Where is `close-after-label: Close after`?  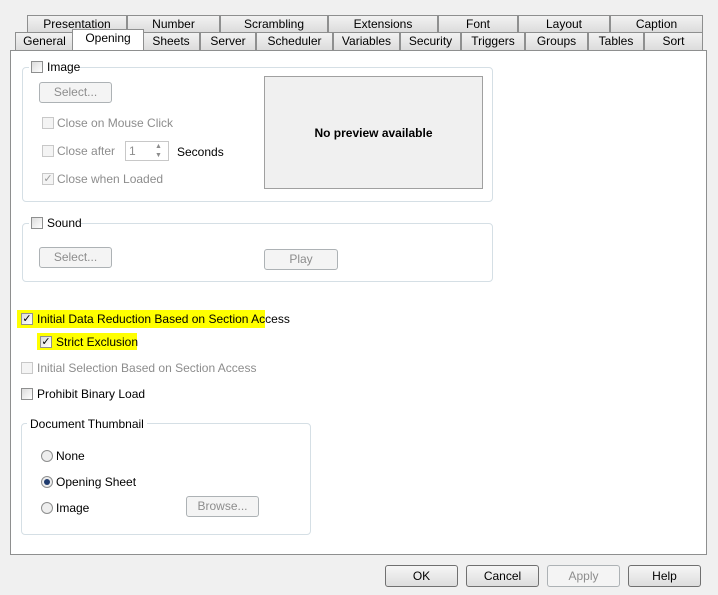
close-after-label: Close after is located at coordinates (86, 151).